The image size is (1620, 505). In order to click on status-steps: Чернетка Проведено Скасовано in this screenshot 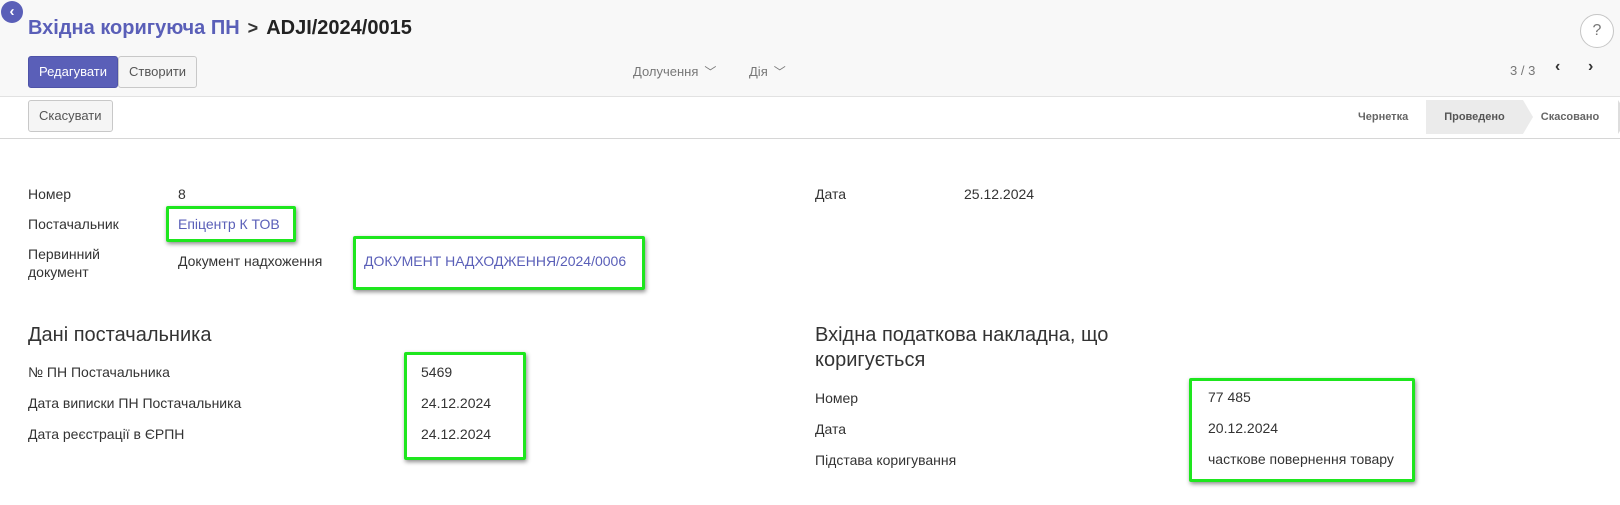, I will do `click(1480, 117)`.